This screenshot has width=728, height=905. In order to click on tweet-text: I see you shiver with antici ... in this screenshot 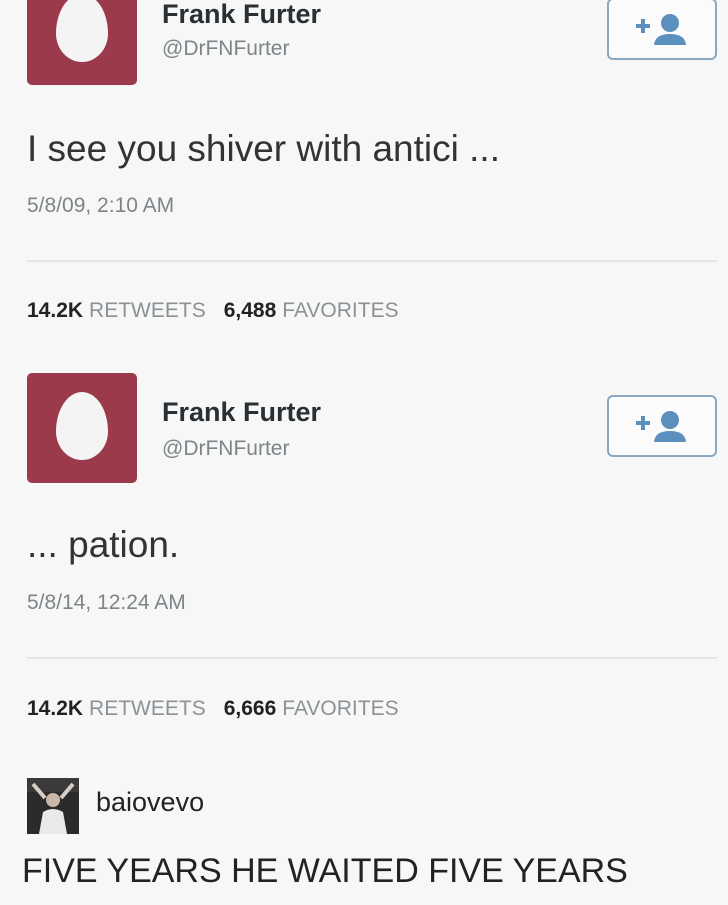, I will do `click(263, 148)`.